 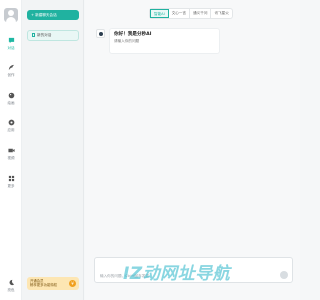 I want to click on tab-xunfei: 讯飞星火, so click(x=221, y=13).